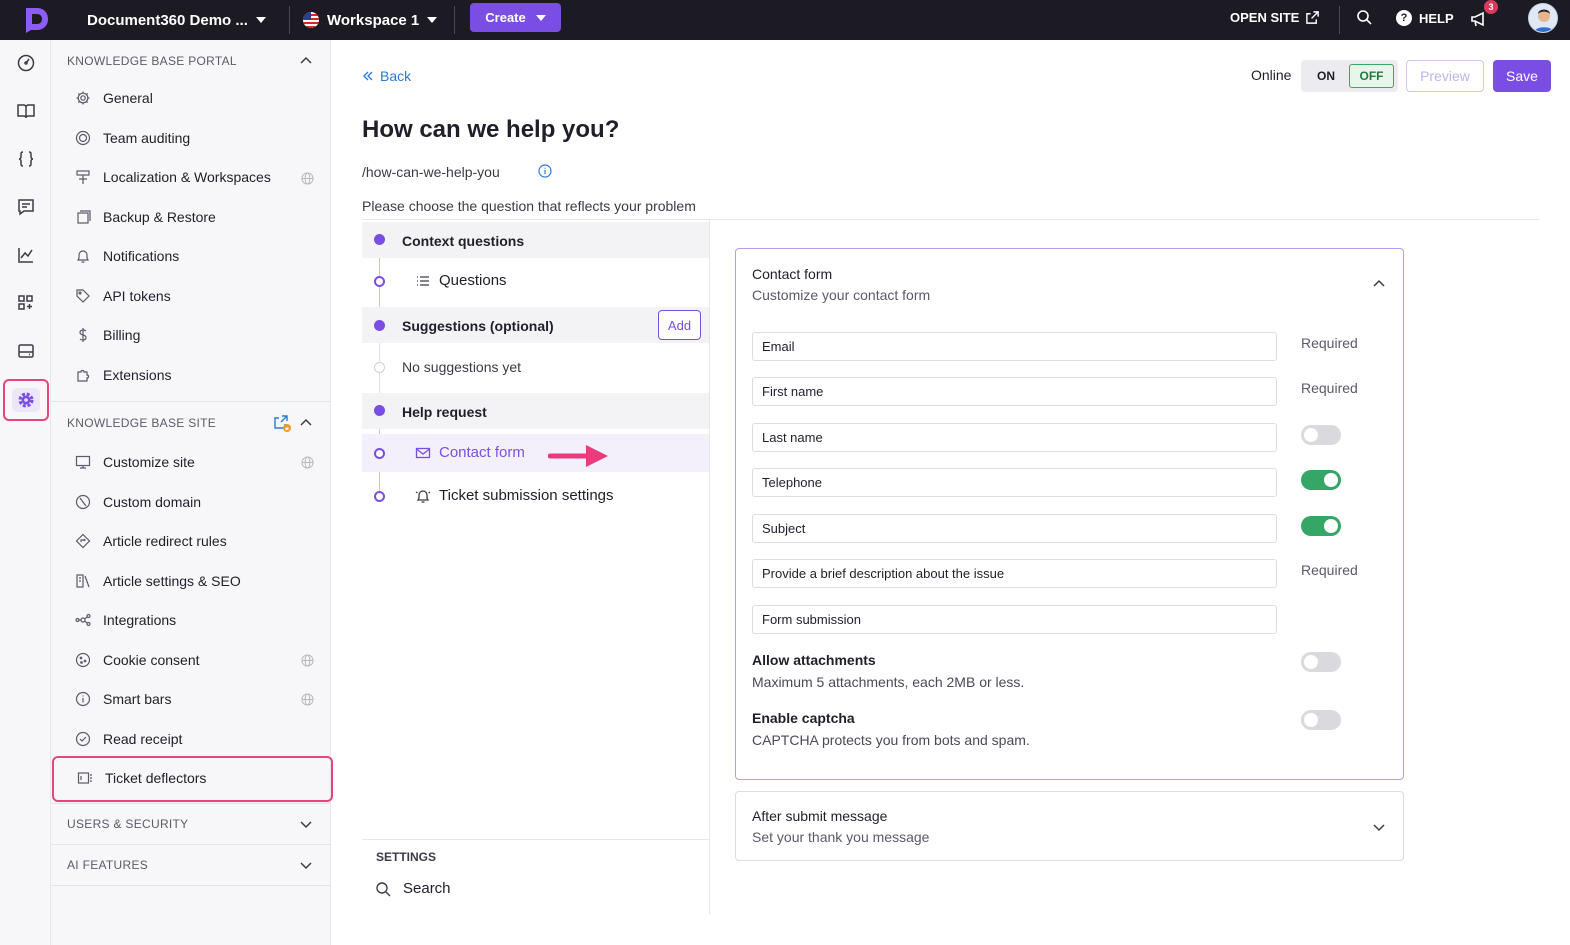 The image size is (1570, 945). I want to click on apps-icon, so click(26, 303).